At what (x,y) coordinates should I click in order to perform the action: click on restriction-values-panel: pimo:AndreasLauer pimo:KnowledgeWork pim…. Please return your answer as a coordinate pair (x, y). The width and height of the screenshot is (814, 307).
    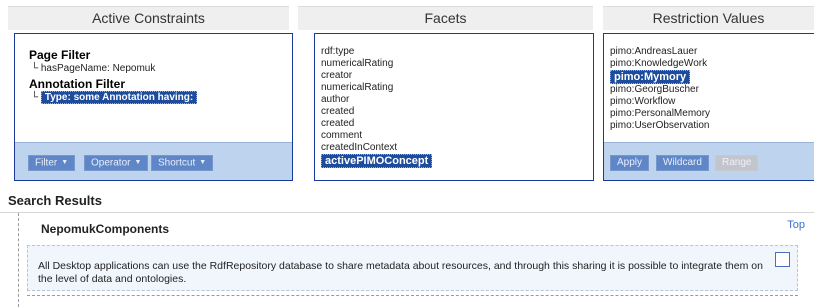
    Looking at the image, I should click on (708, 107).